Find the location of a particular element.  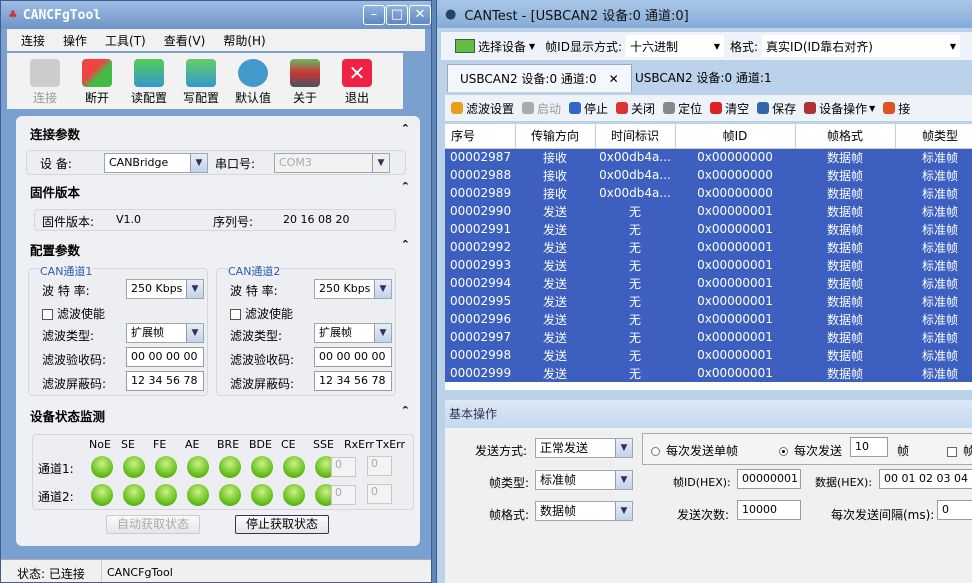

tool-close-button: 关闭 is located at coordinates (635, 108).